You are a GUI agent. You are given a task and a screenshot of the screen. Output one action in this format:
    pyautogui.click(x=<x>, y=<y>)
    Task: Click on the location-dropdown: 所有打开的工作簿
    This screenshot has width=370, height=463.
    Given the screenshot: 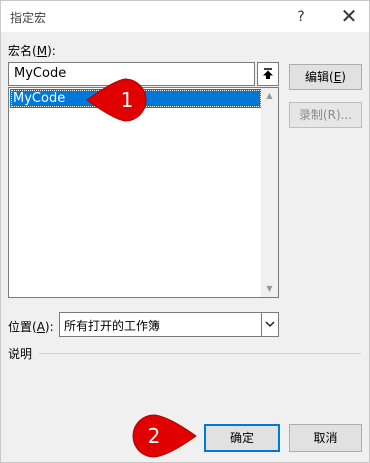 What is the action you would take?
    pyautogui.click(x=169, y=324)
    